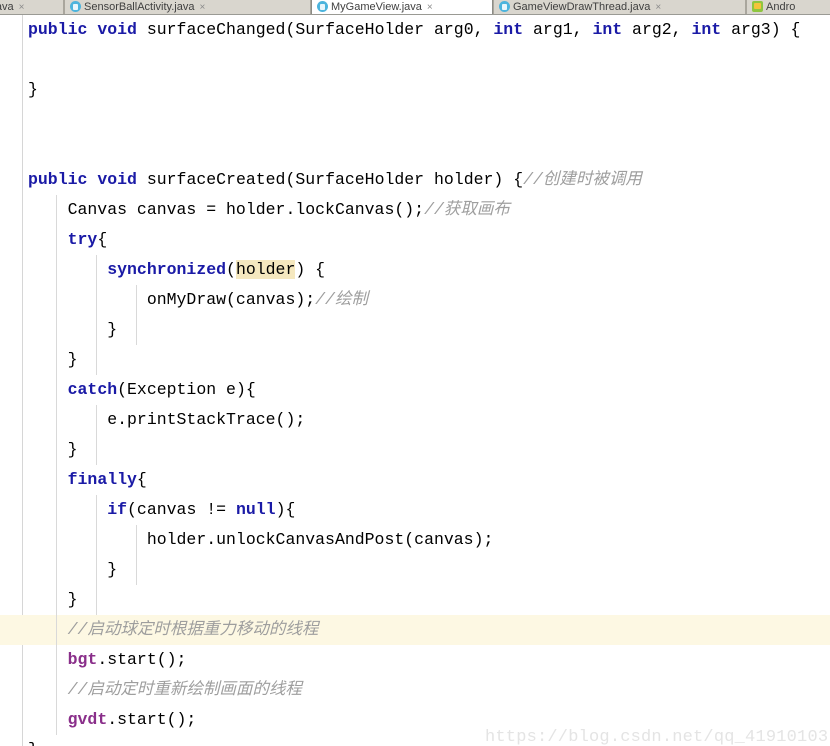 Image resolution: width=830 pixels, height=746 pixels. What do you see at coordinates (193, 629) in the screenshot?
I see `token-comment: //启动球定时根据重力移动的线程` at bounding box center [193, 629].